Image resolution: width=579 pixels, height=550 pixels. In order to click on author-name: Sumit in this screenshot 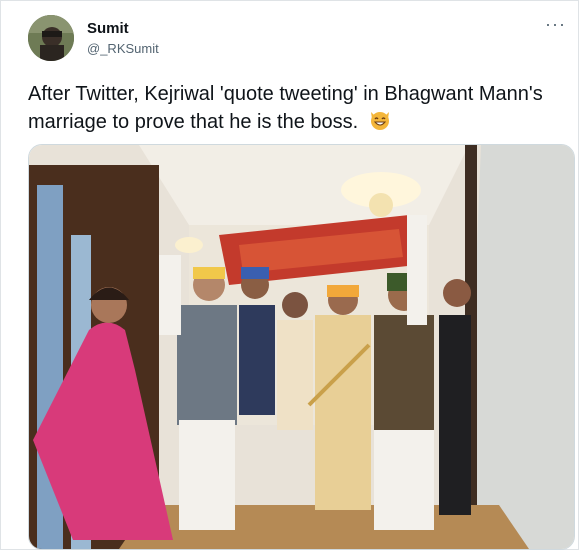, I will do `click(108, 28)`.